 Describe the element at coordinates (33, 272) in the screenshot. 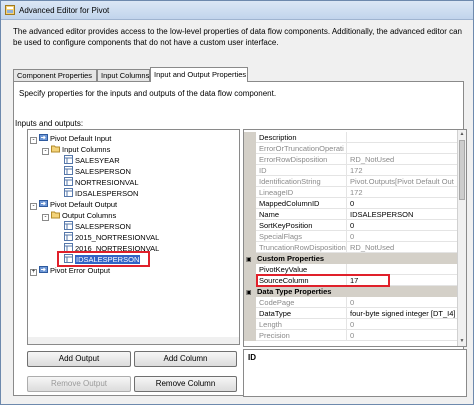

I see `expand-icon: +` at that location.